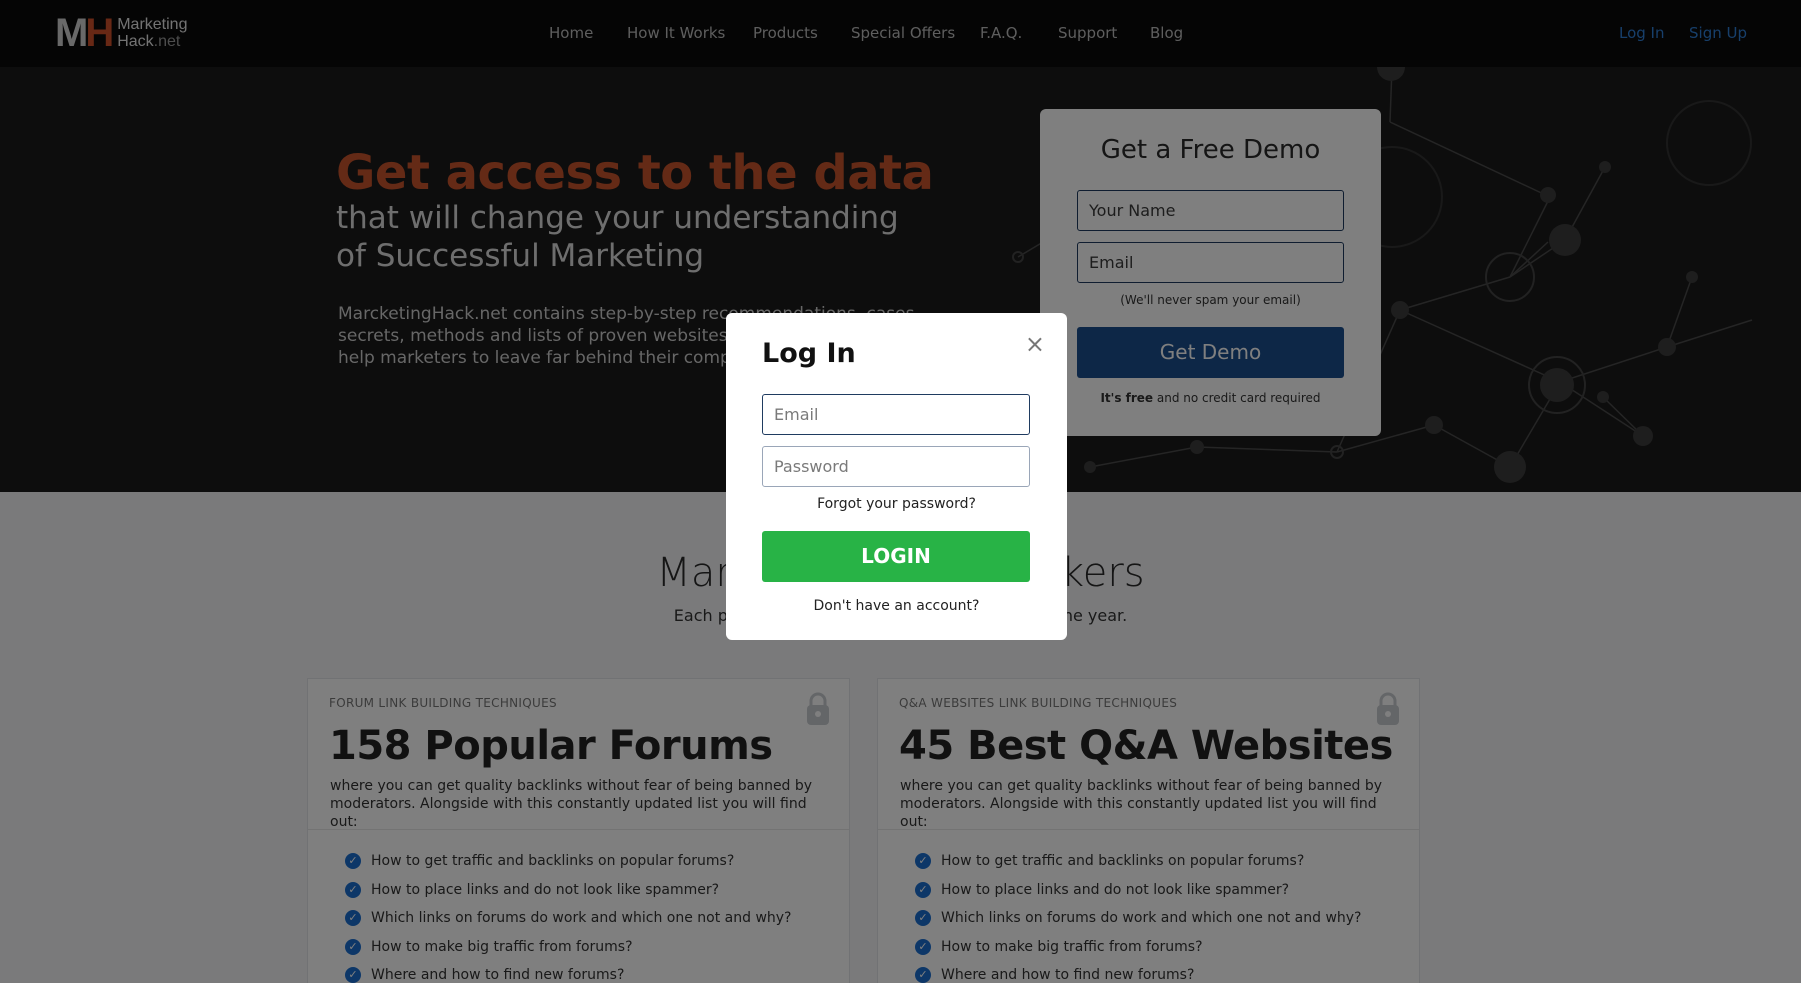  Describe the element at coordinates (809, 353) in the screenshot. I see `modal-title: Log In` at that location.